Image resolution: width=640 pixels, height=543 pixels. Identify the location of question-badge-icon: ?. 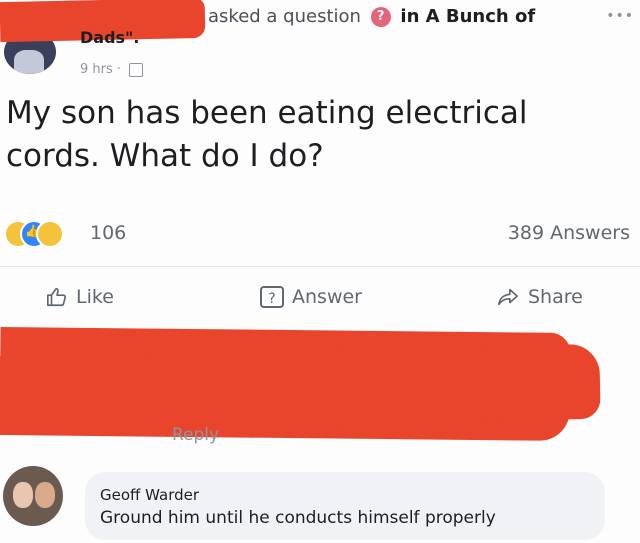
(380, 17).